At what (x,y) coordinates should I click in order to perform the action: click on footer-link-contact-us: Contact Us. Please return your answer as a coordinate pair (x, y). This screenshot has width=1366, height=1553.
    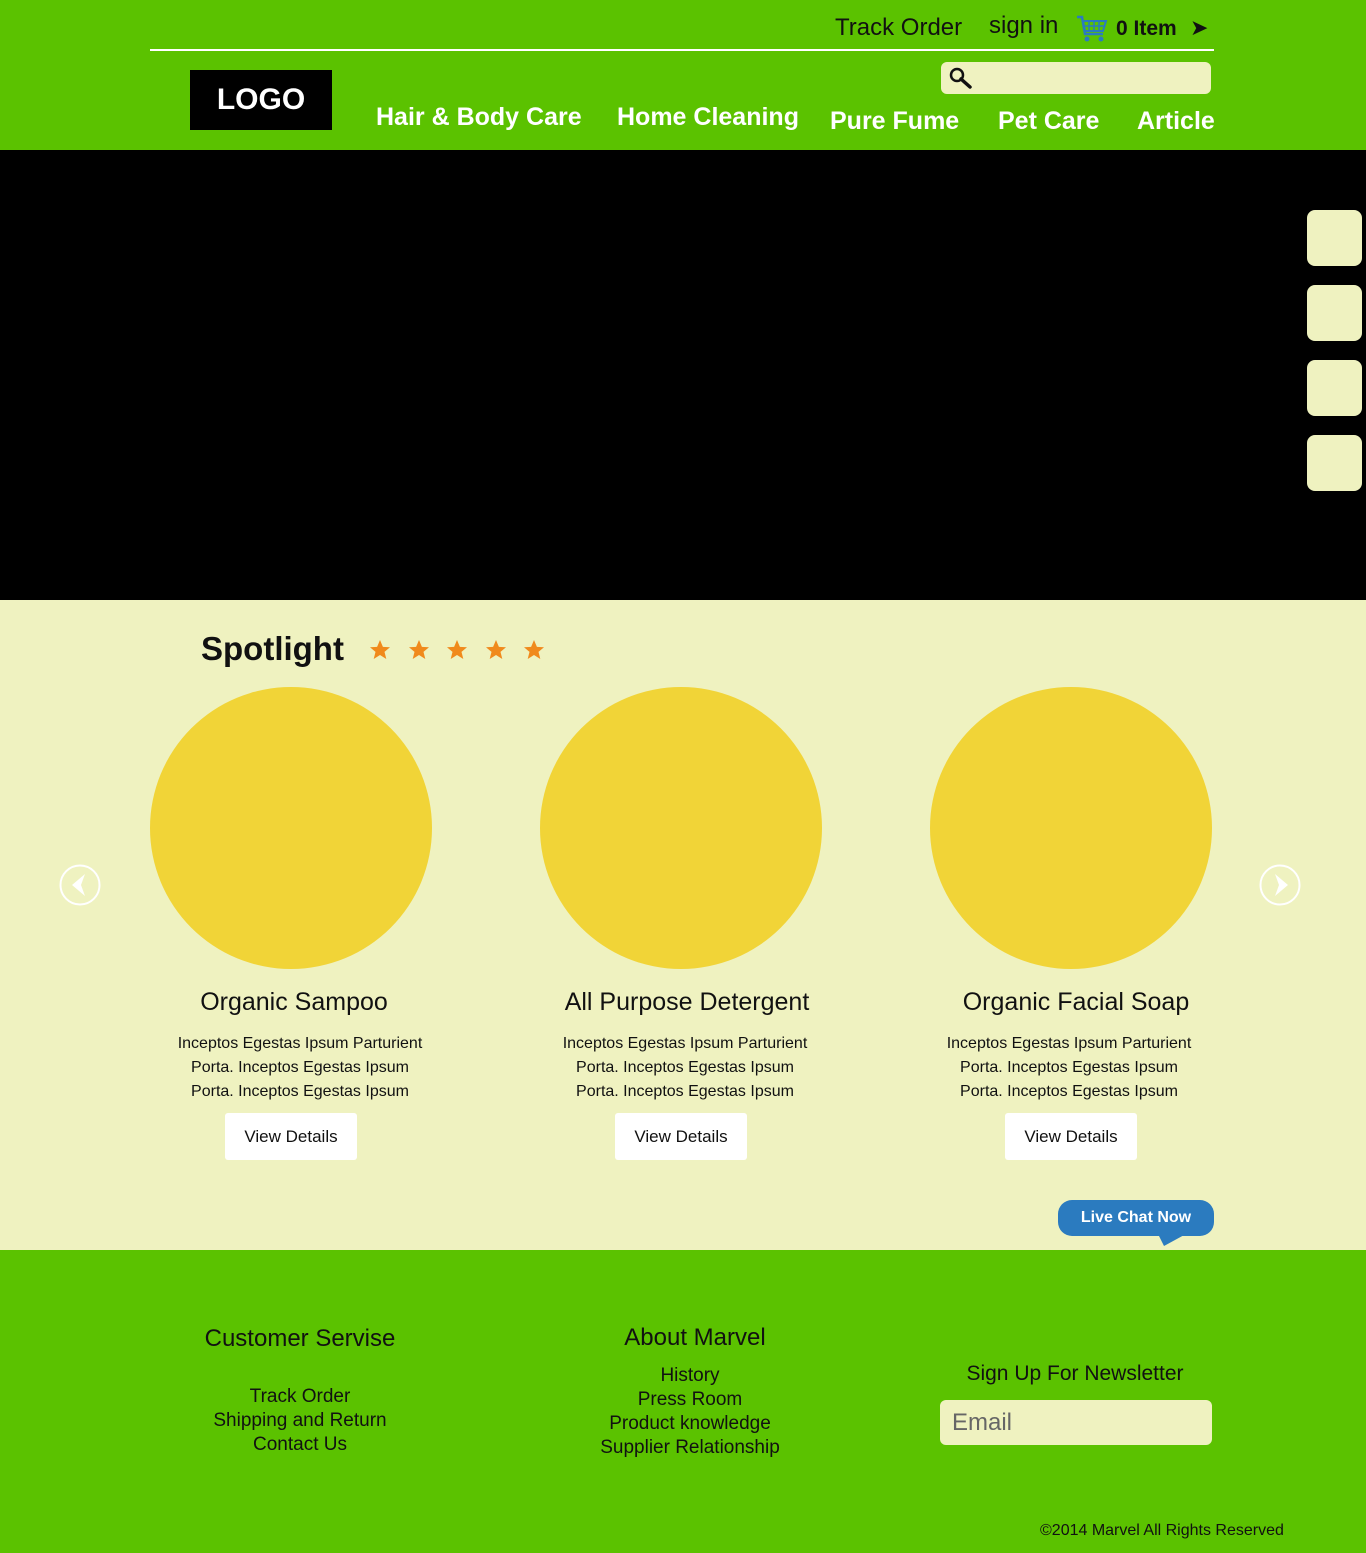
    Looking at the image, I should click on (300, 1445).